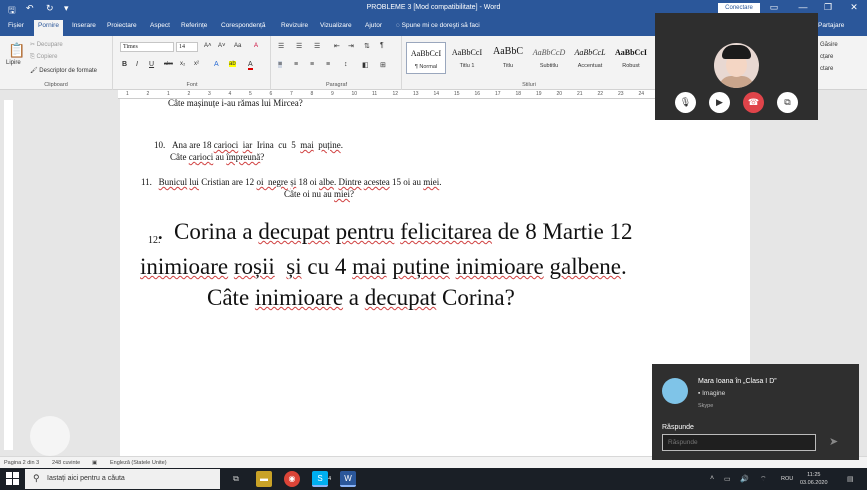 The image size is (867, 490). What do you see at coordinates (590, 58) in the screenshot?
I see `style-emphasis: AaBbCcL Accentuat` at bounding box center [590, 58].